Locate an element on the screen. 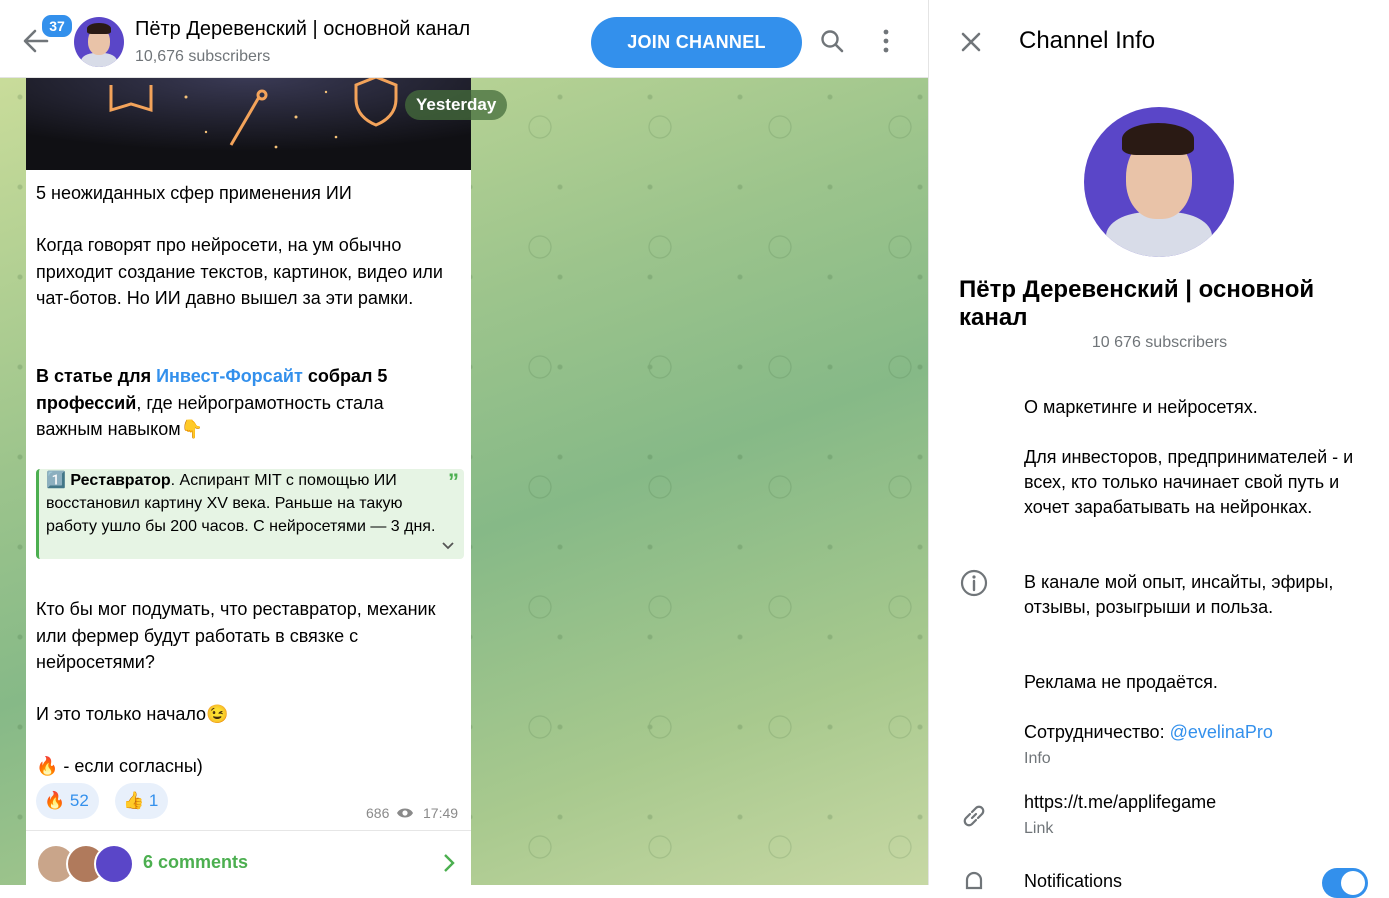  notifications-toggle is located at coordinates (1345, 883).